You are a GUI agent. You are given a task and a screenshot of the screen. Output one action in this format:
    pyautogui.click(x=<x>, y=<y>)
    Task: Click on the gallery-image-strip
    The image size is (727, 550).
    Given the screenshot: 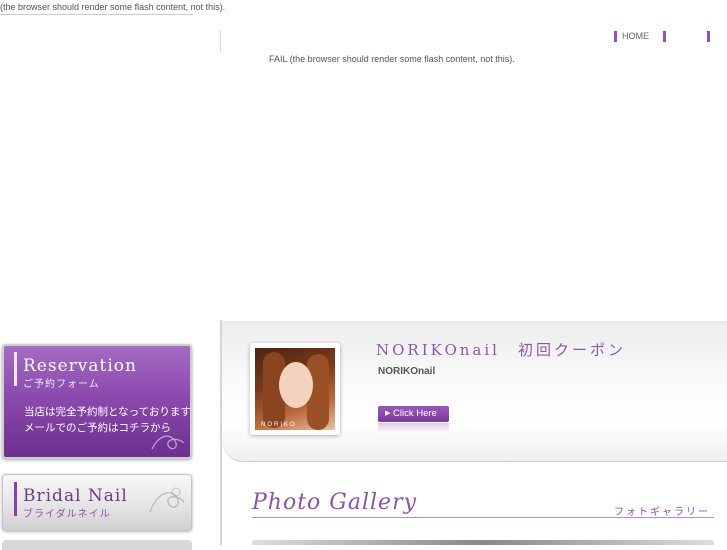 What is the action you would take?
    pyautogui.click(x=483, y=542)
    